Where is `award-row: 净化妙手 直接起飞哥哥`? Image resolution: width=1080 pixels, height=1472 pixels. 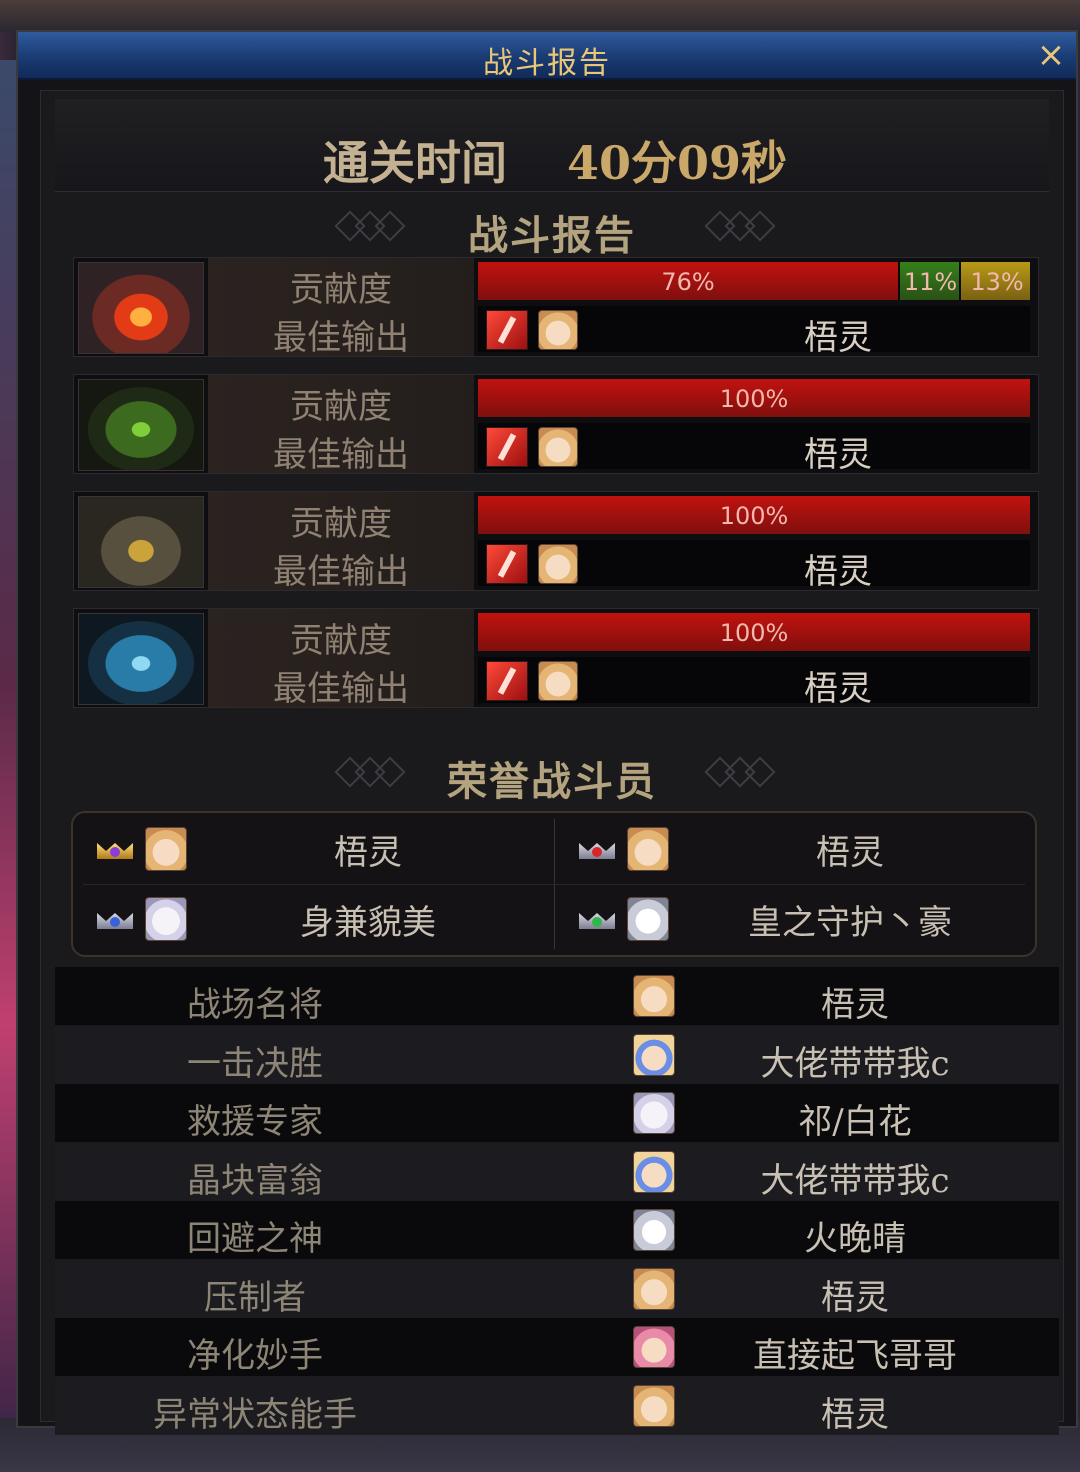 award-row: 净化妙手 直接起飞哥哥 is located at coordinates (557, 1347).